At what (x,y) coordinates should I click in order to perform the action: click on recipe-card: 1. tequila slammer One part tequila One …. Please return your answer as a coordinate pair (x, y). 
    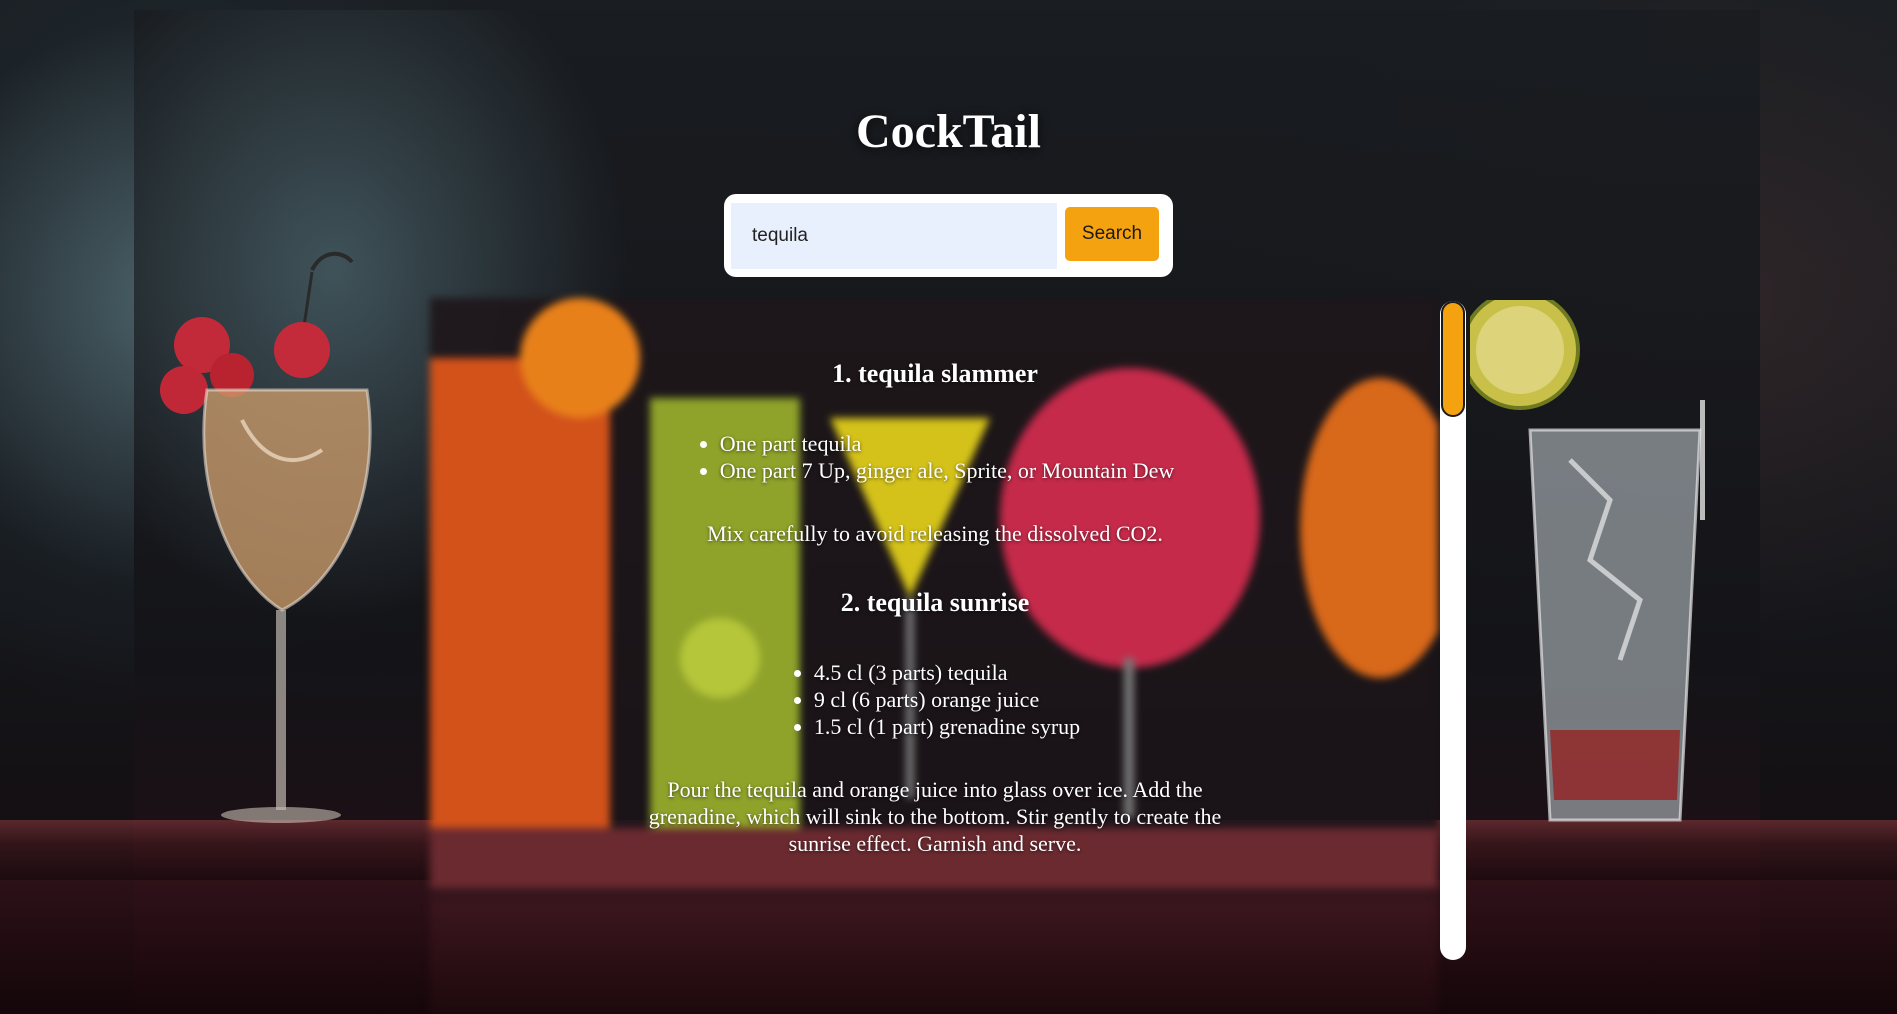
    Looking at the image, I should click on (935, 452).